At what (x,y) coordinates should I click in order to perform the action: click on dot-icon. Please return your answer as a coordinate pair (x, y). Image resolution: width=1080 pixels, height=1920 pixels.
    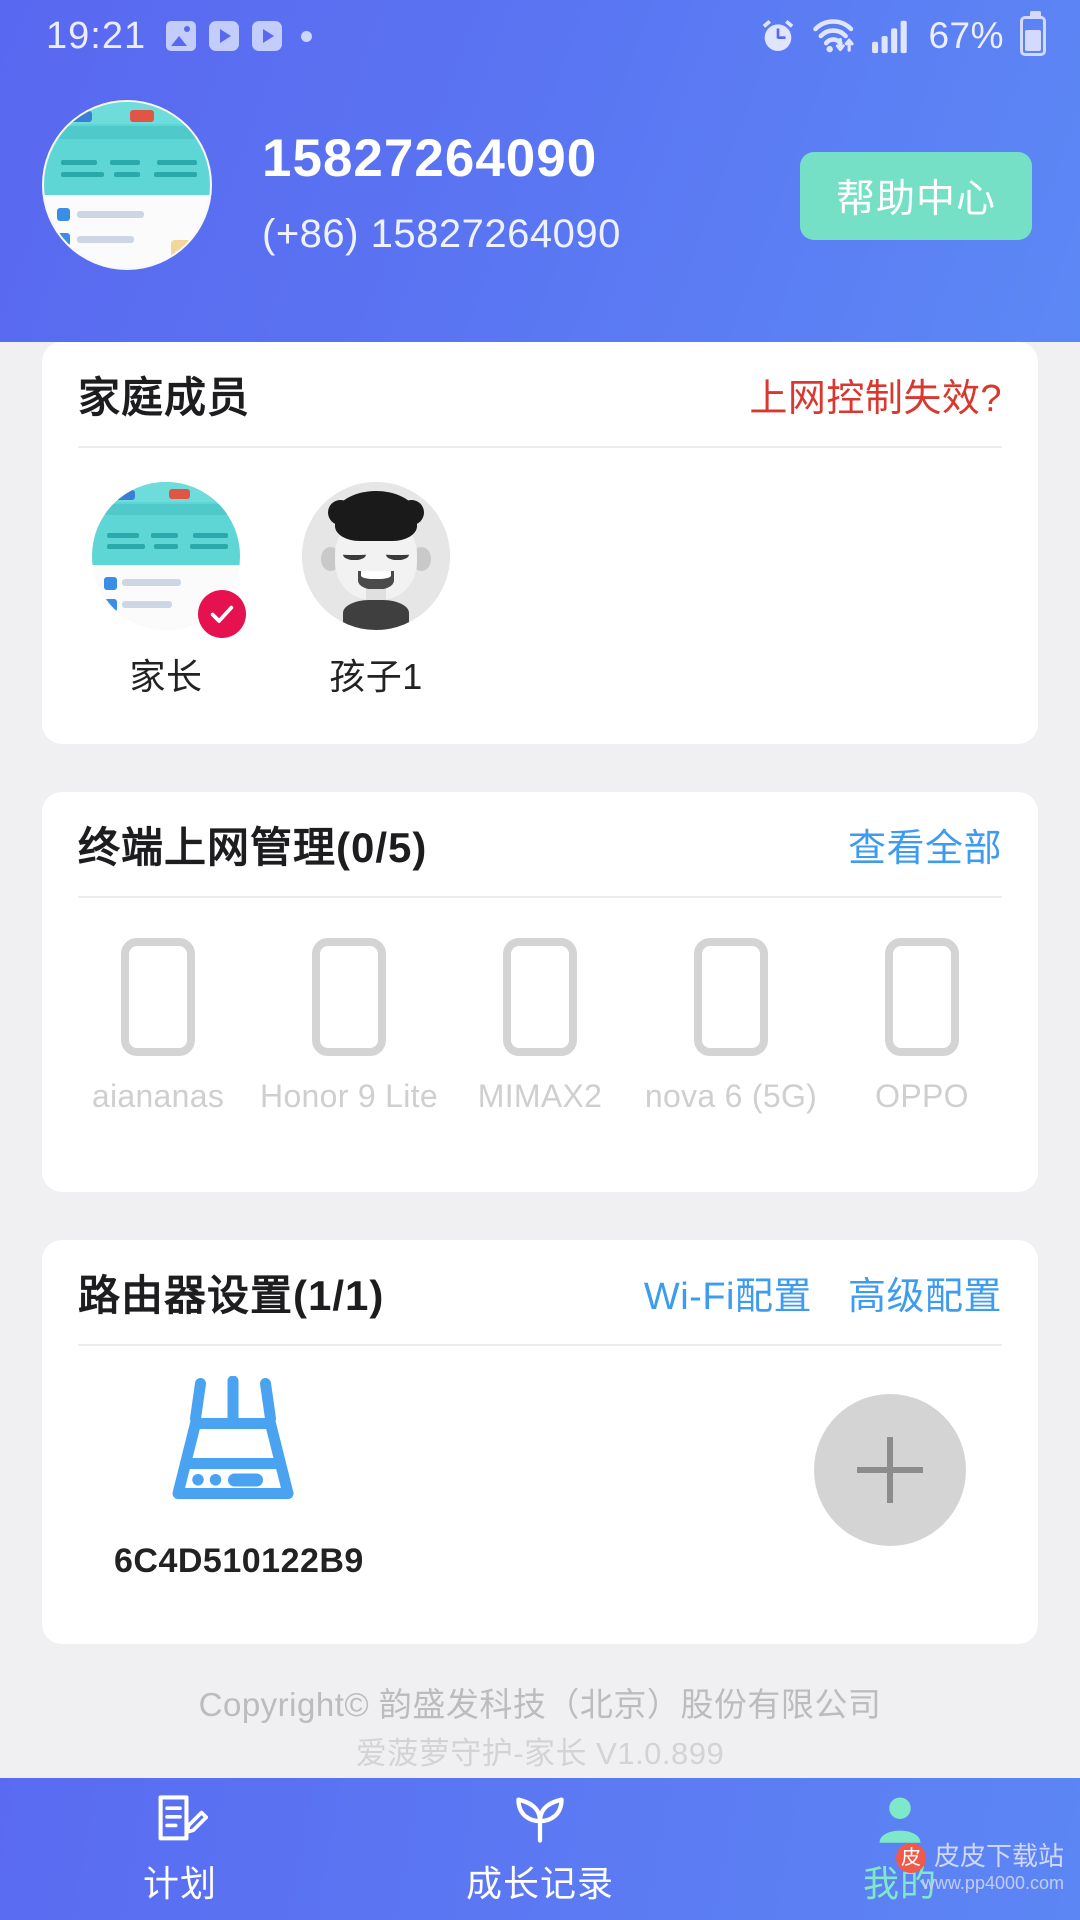
    Looking at the image, I should click on (307, 36).